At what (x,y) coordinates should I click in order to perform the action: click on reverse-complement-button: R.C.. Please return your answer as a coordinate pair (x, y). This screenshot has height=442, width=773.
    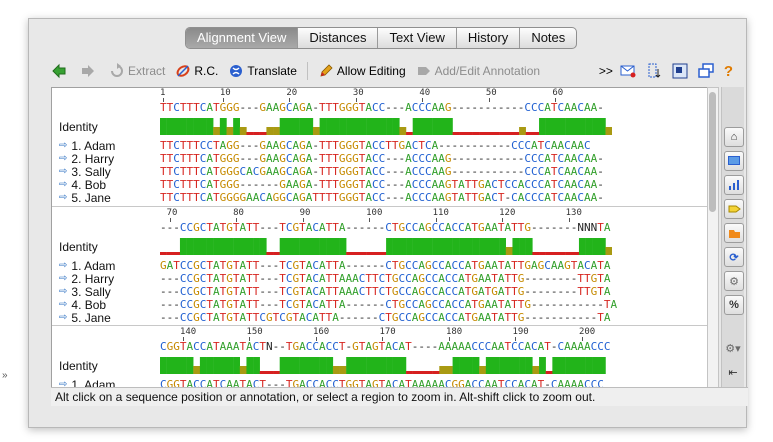
    Looking at the image, I should click on (196, 71).